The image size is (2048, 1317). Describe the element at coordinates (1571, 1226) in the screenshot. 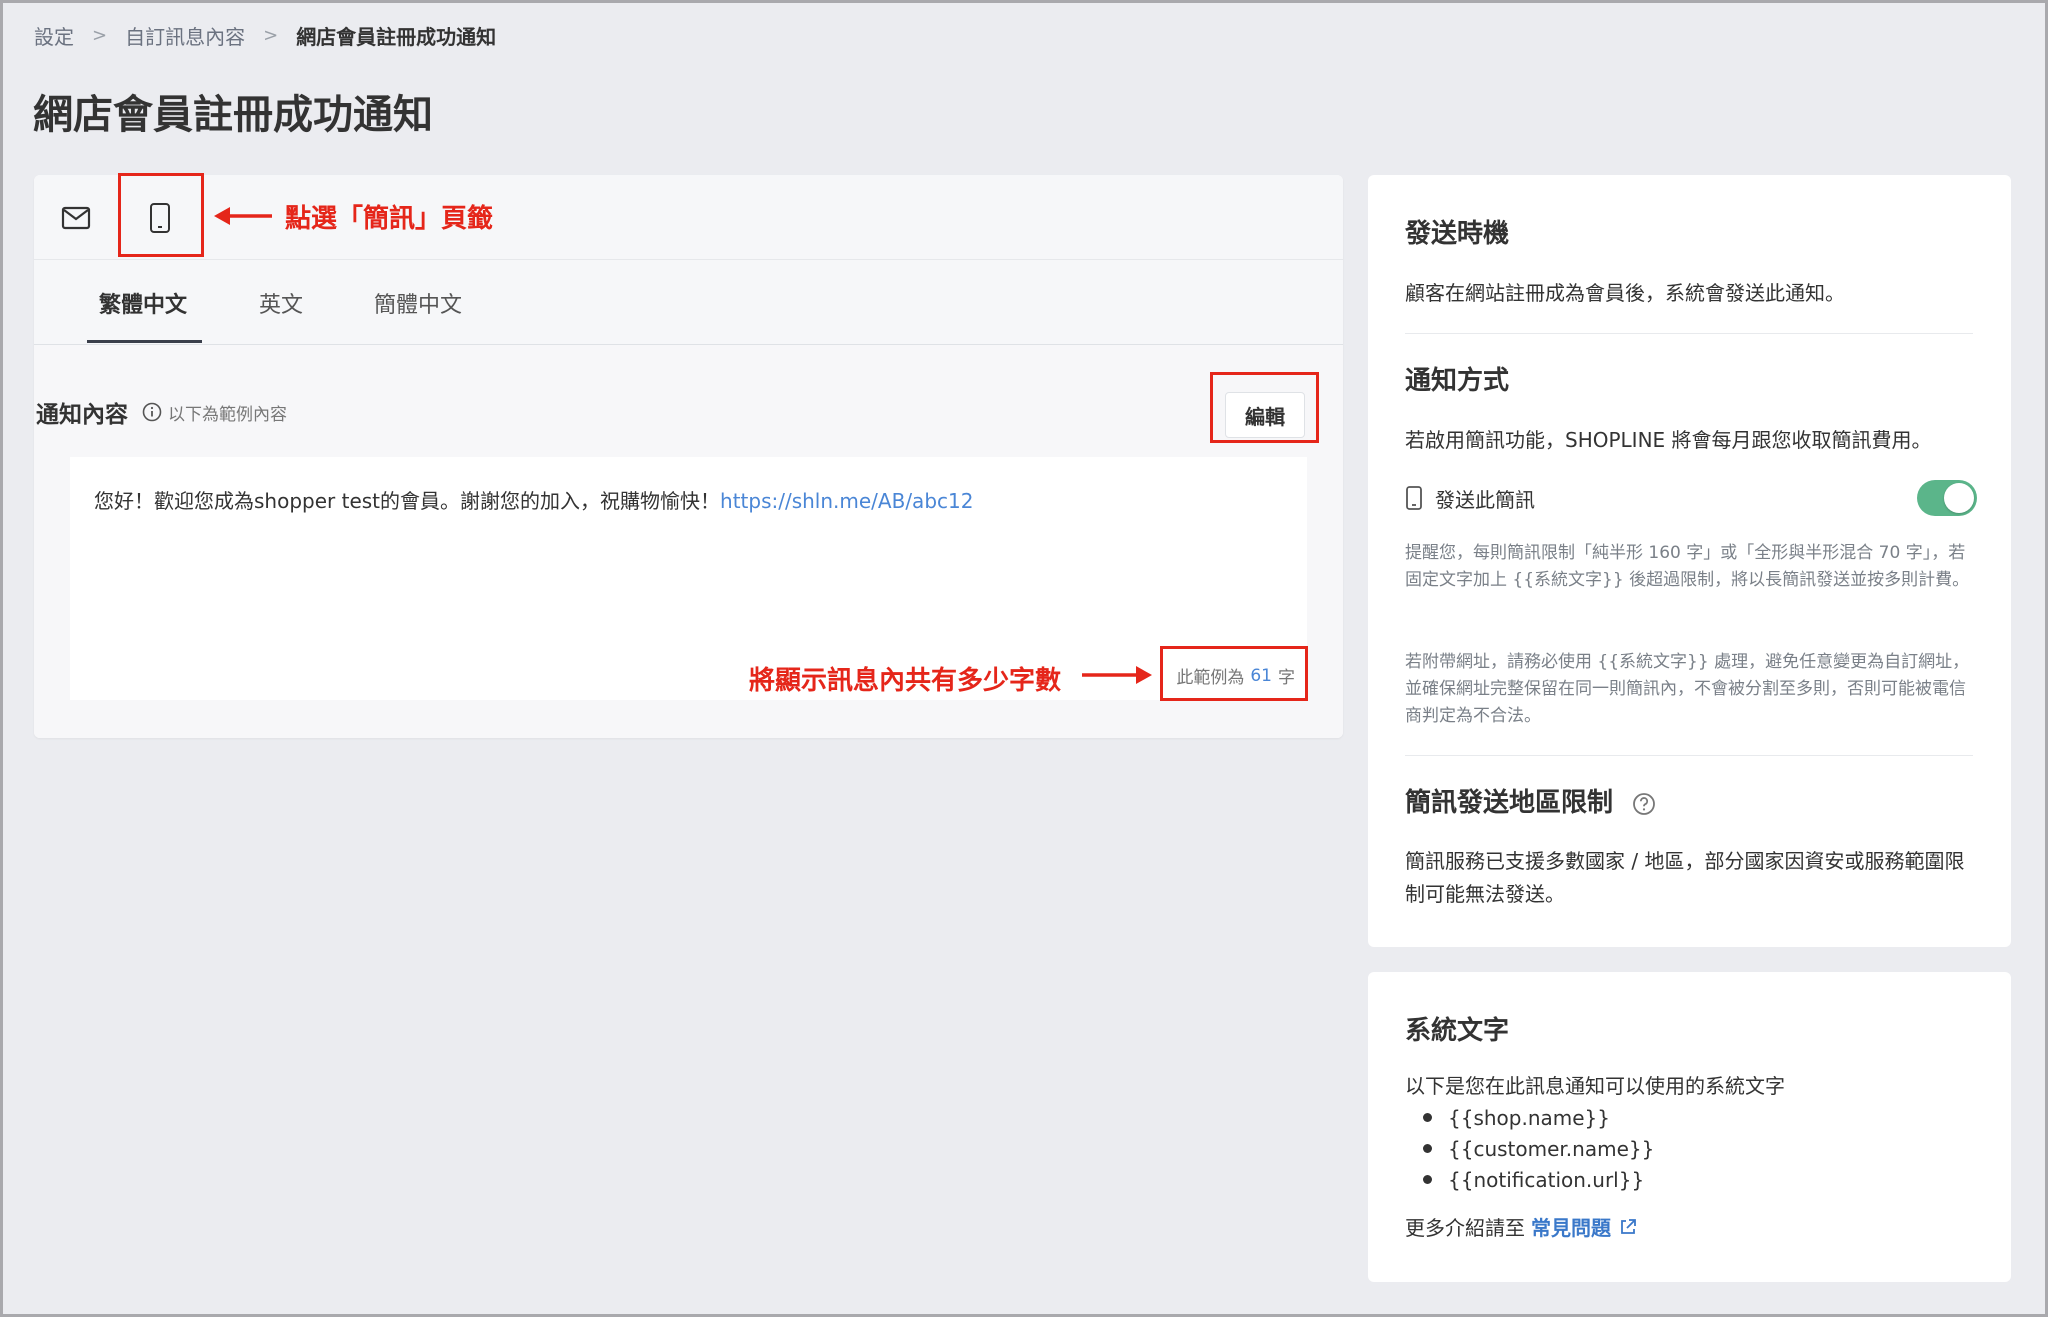

I see `faq-link: 常見問題` at that location.